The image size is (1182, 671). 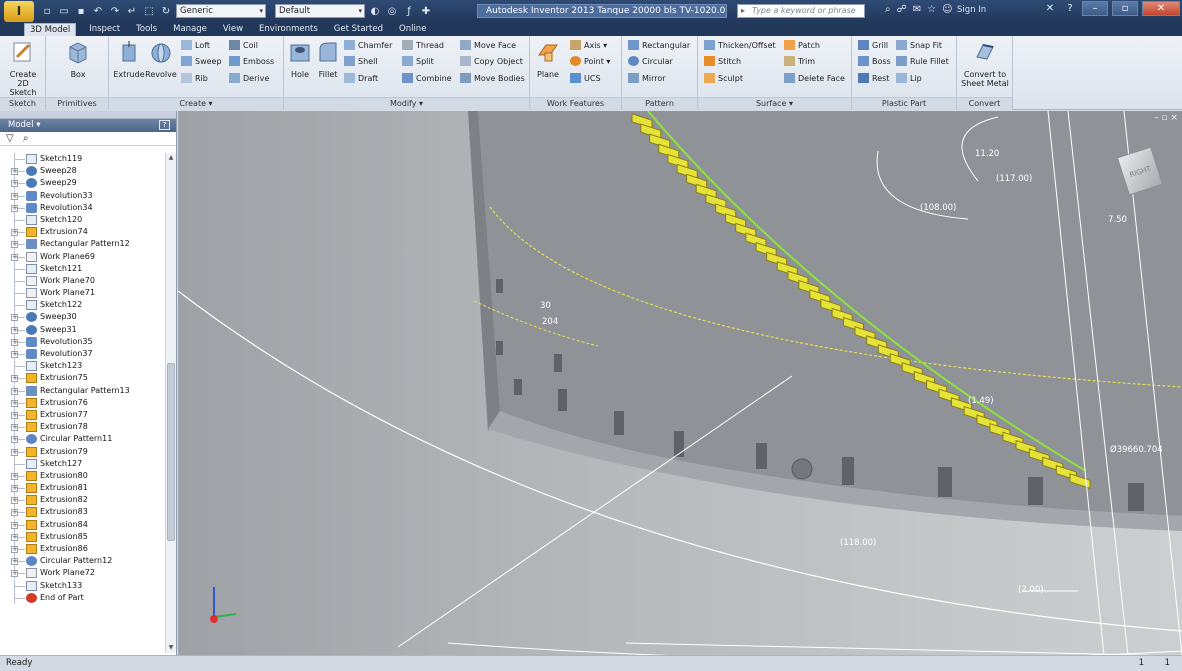 What do you see at coordinates (902, 9) in the screenshot?
I see `subscription-icon: ☍` at bounding box center [902, 9].